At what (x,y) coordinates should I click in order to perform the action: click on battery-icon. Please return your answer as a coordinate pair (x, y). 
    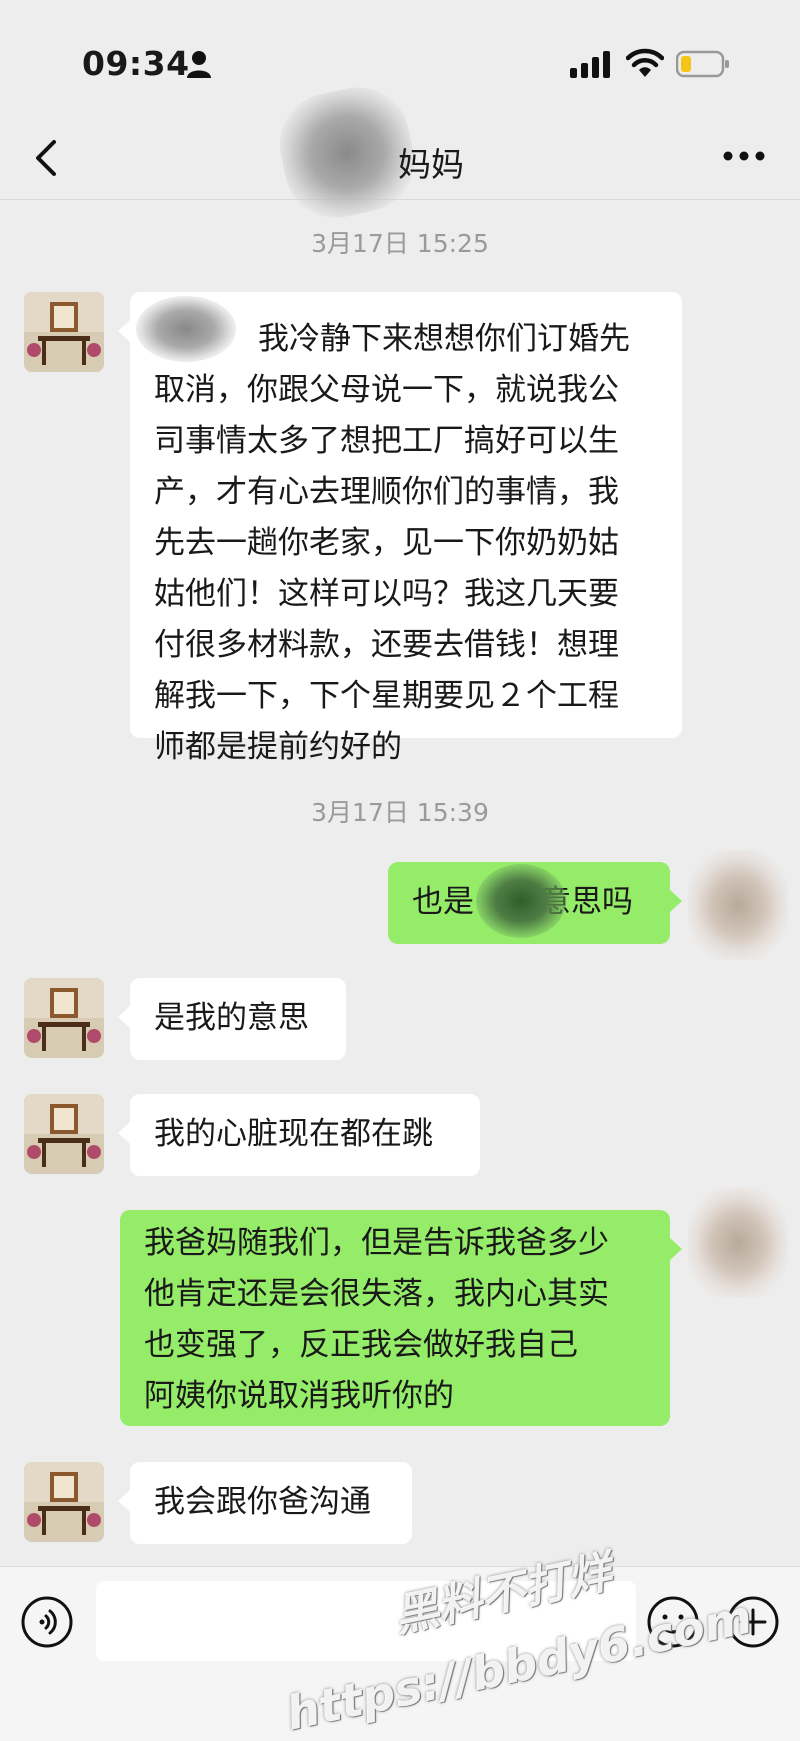
    Looking at the image, I should click on (702, 64).